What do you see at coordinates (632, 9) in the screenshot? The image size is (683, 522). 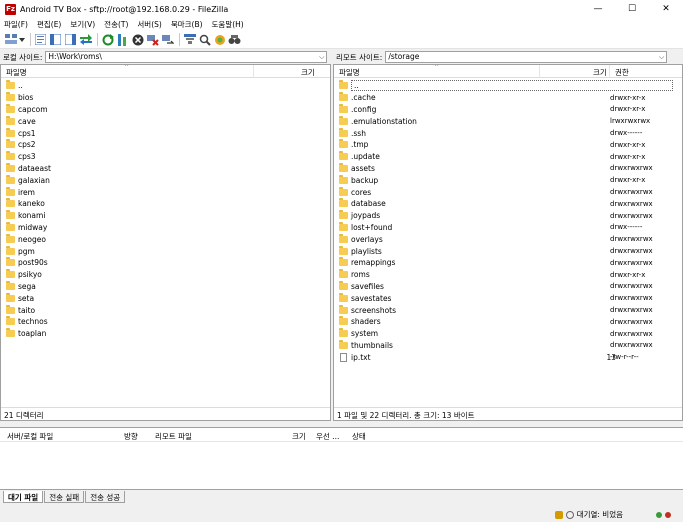 I see `maximize-button: ☐` at bounding box center [632, 9].